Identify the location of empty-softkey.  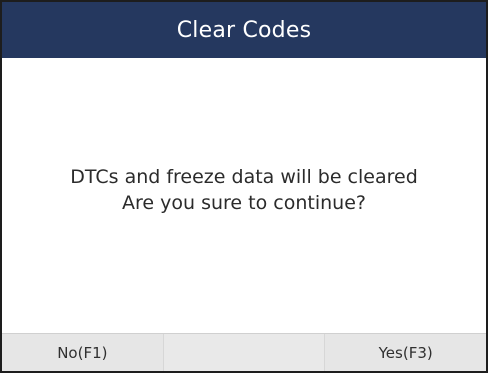
(243, 352).